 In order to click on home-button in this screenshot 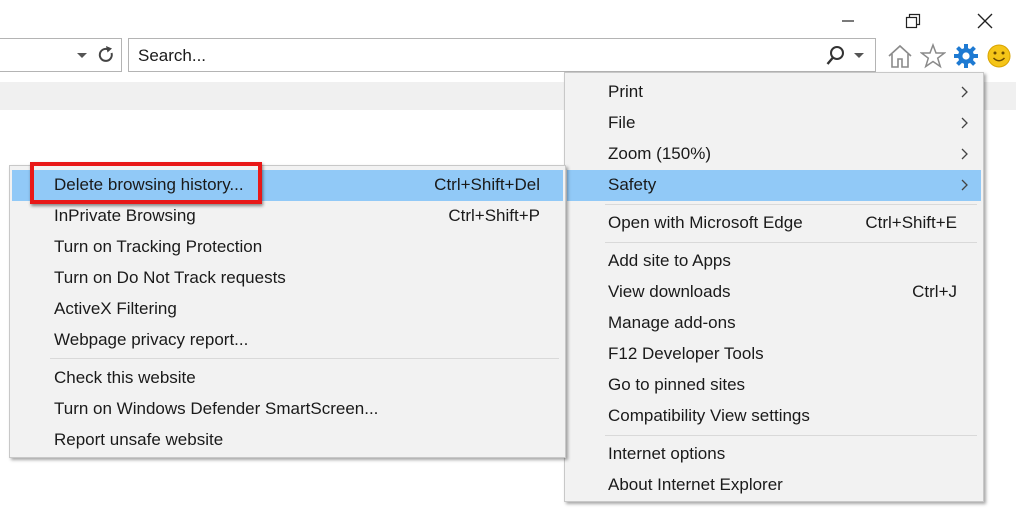, I will do `click(900, 56)`.